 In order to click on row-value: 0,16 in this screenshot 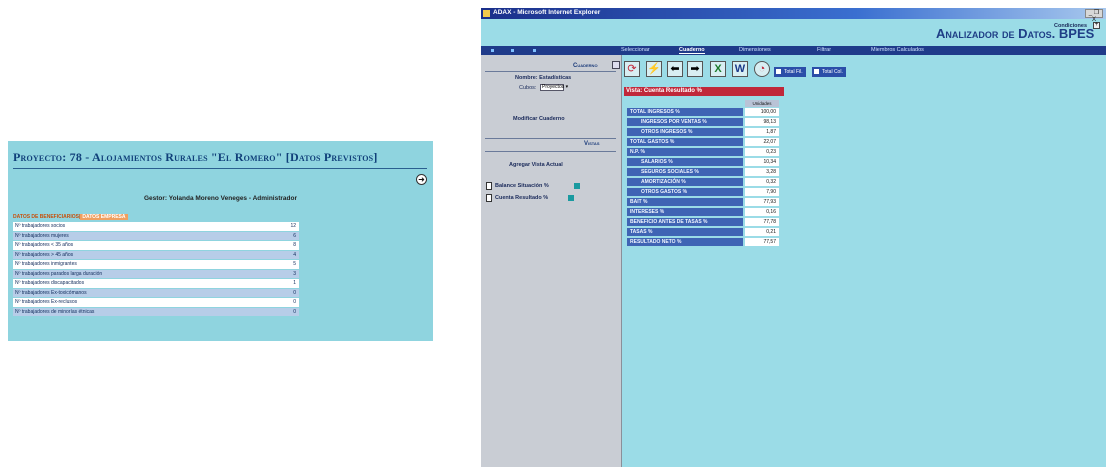, I will do `click(762, 212)`.